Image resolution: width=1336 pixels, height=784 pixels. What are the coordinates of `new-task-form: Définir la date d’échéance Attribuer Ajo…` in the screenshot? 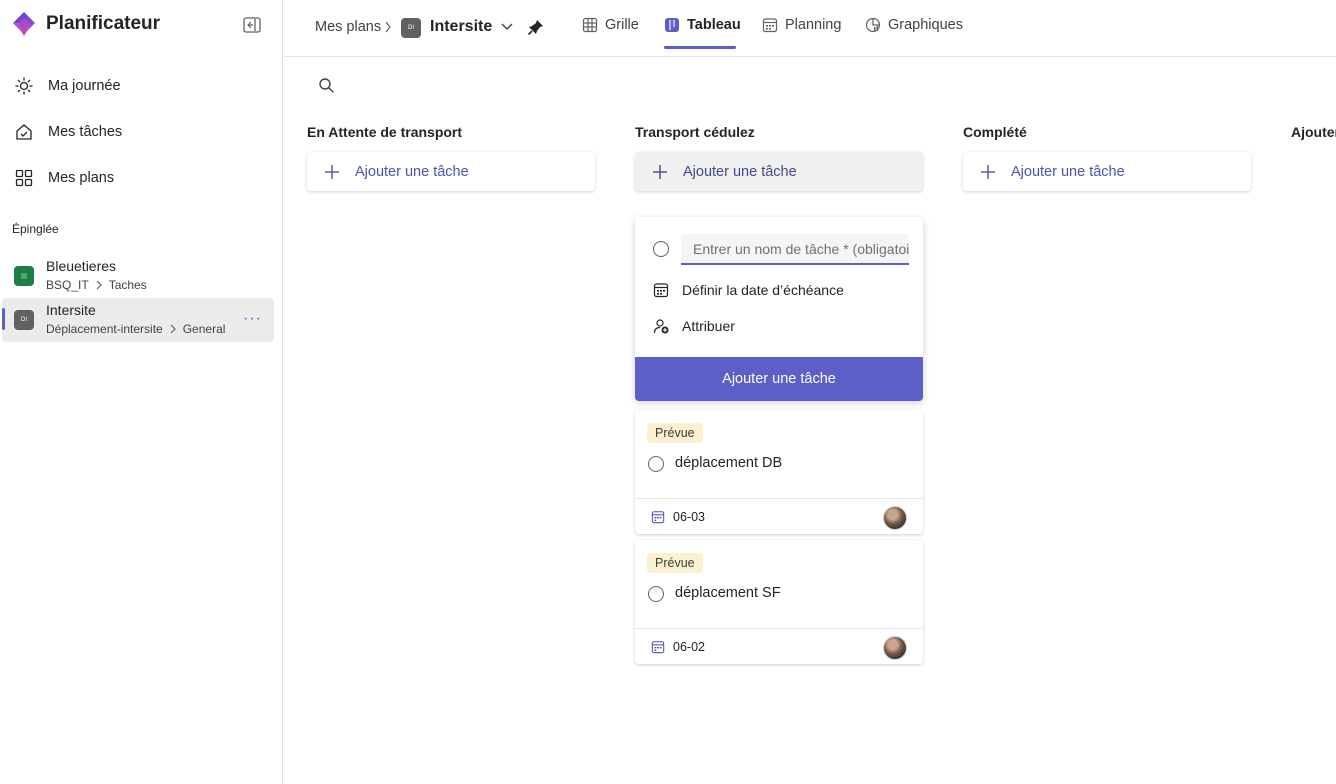 It's located at (779, 309).